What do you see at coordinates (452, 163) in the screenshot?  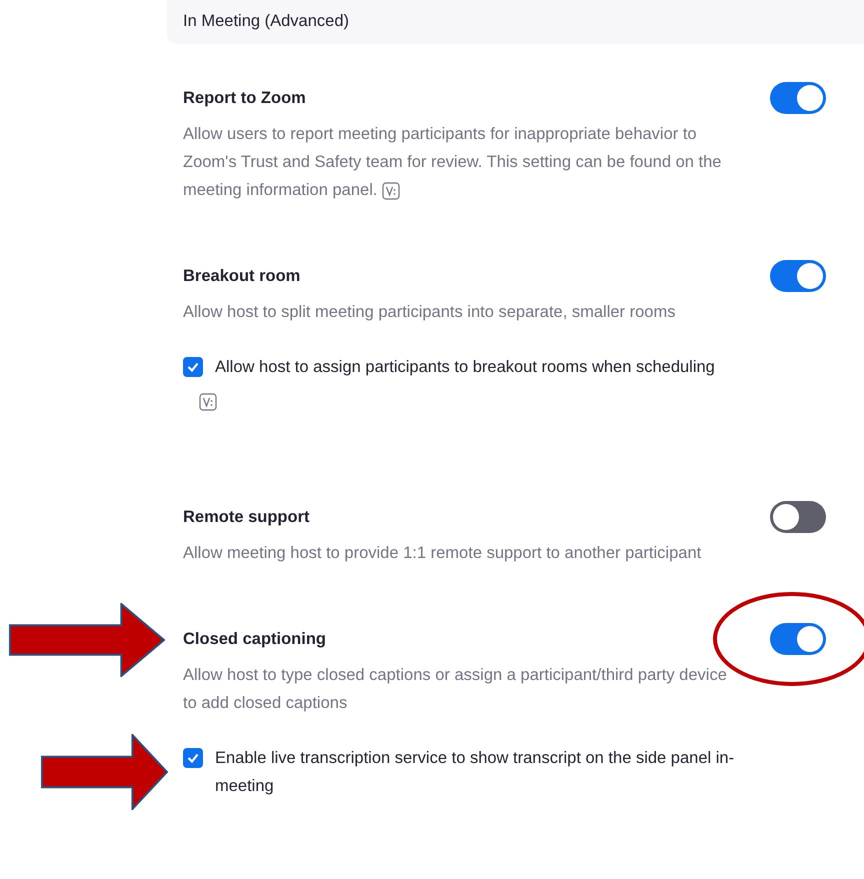 I see `setting-description: Allow users to report meeting participants for inappropriate behavior to Zoom's Trust and Safety team for review. This setting can be found on the meeting information panel.` at bounding box center [452, 163].